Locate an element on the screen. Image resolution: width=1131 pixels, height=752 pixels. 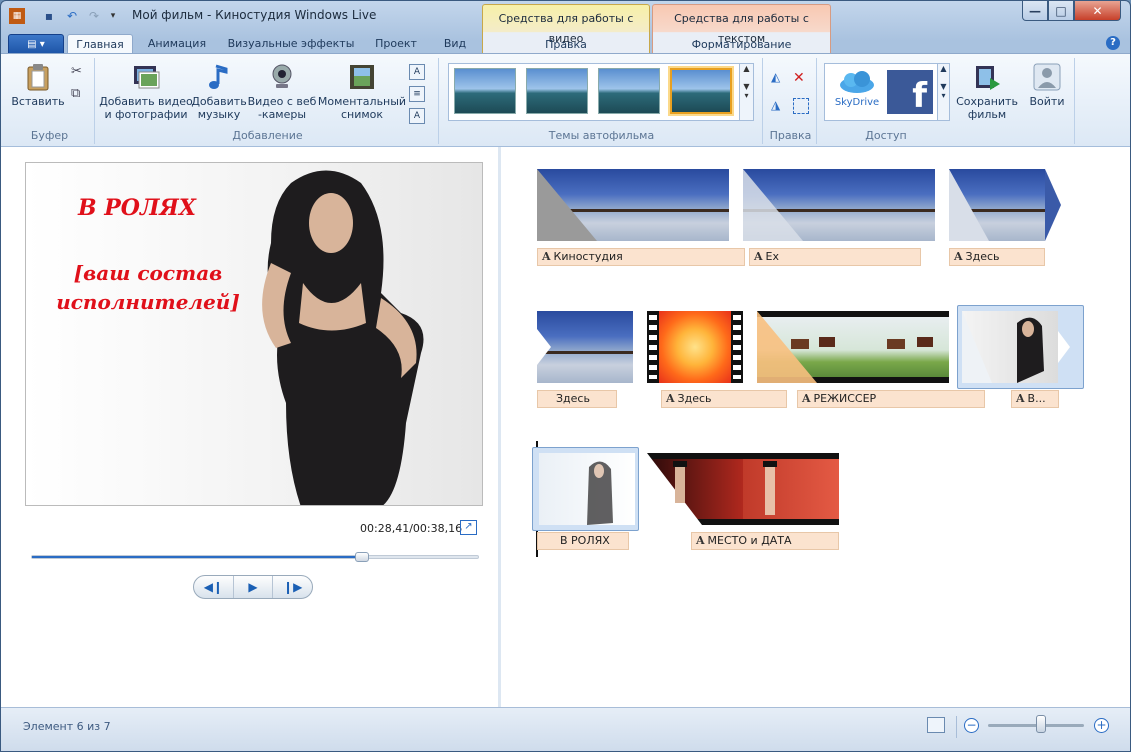
clip-caption: A РЕЖИССЕР is located at coordinates (891, 399).